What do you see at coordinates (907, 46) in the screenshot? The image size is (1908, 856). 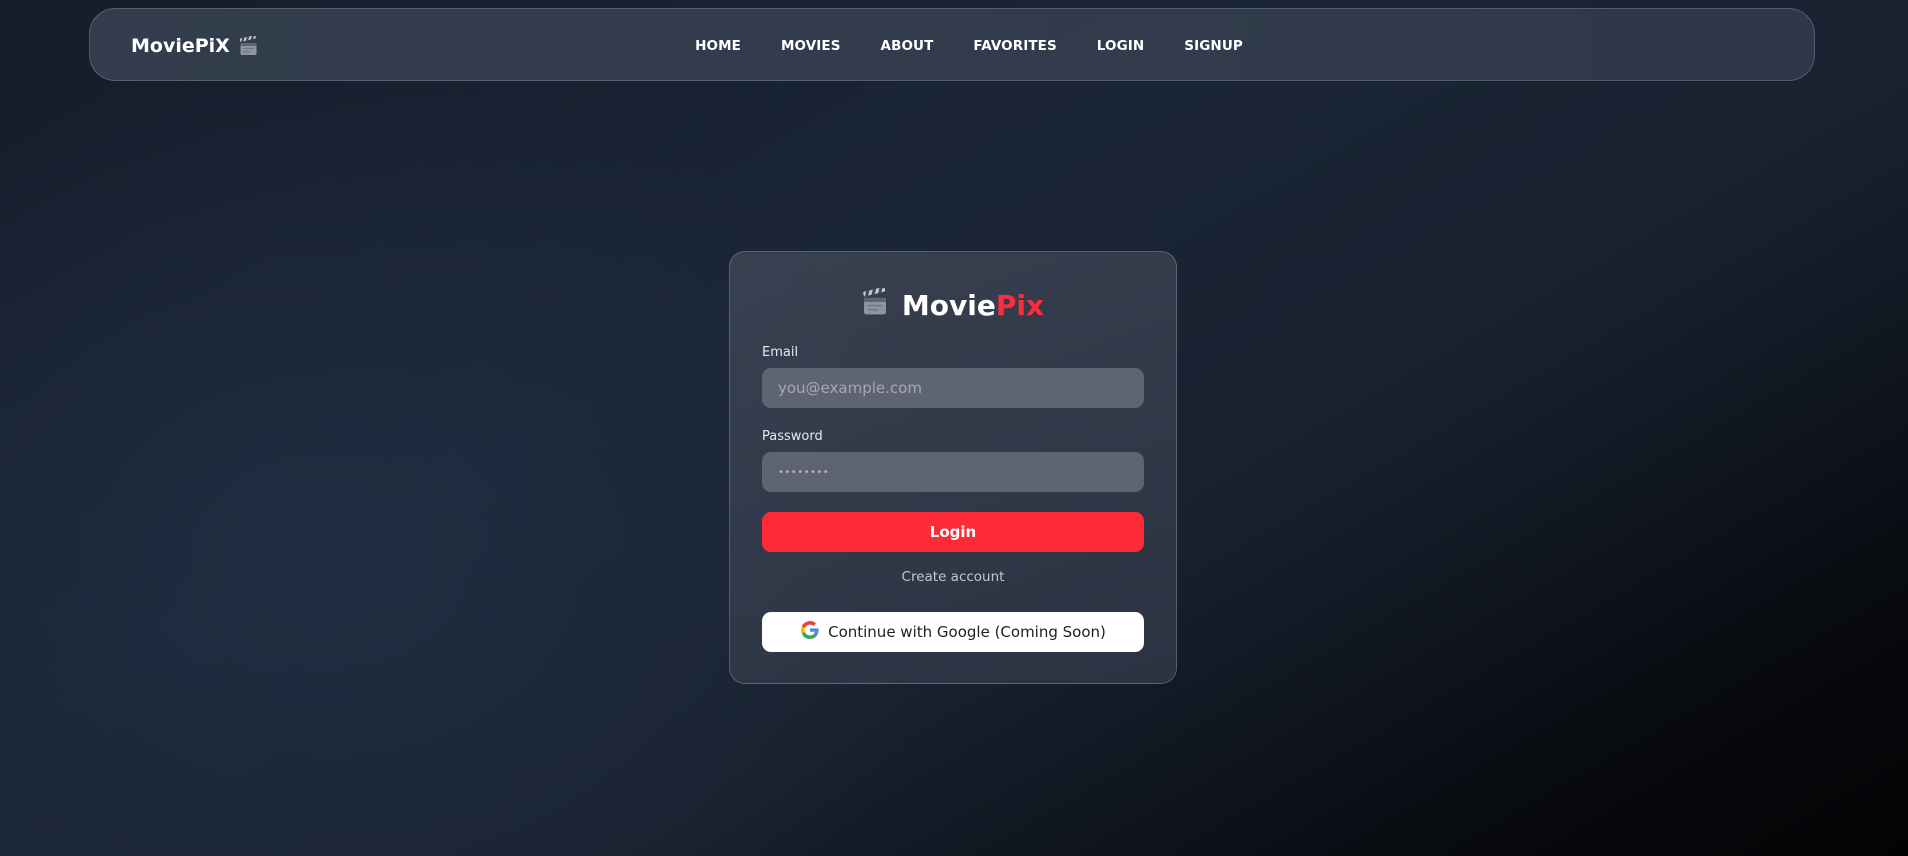 I see `nav-about-link: ABOUT` at bounding box center [907, 46].